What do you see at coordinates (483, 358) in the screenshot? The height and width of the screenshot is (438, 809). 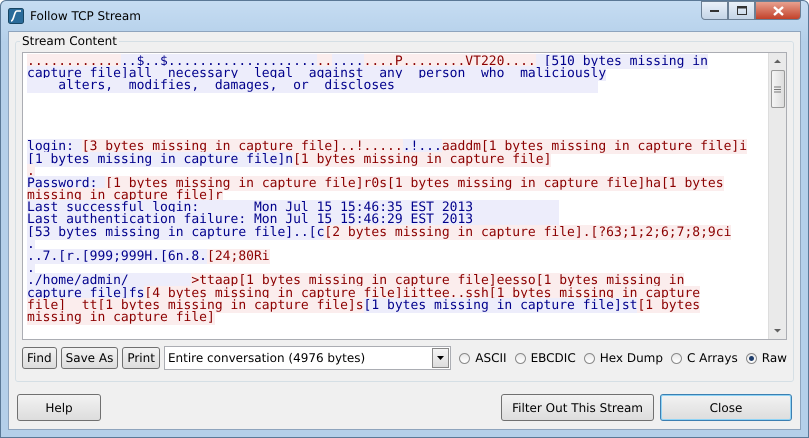 I see `format-radio: ASCII` at bounding box center [483, 358].